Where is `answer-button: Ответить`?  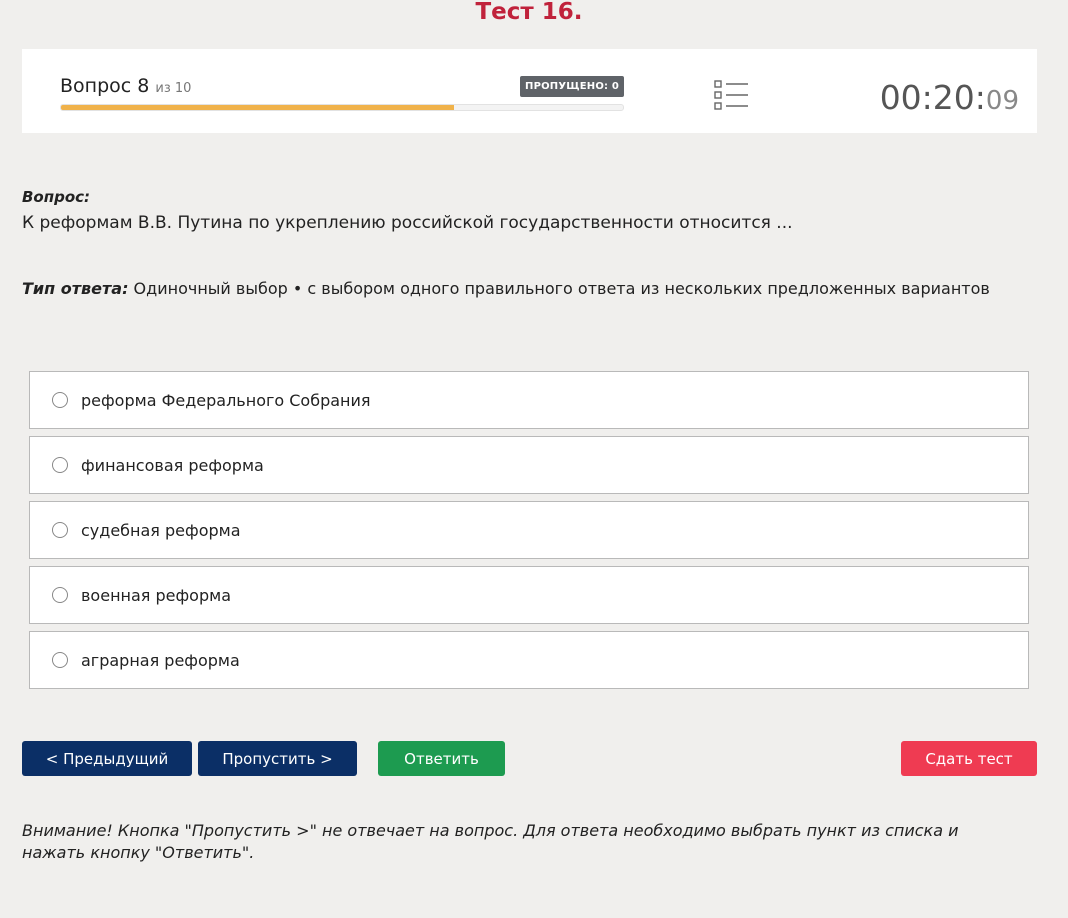 answer-button: Ответить is located at coordinates (441, 758).